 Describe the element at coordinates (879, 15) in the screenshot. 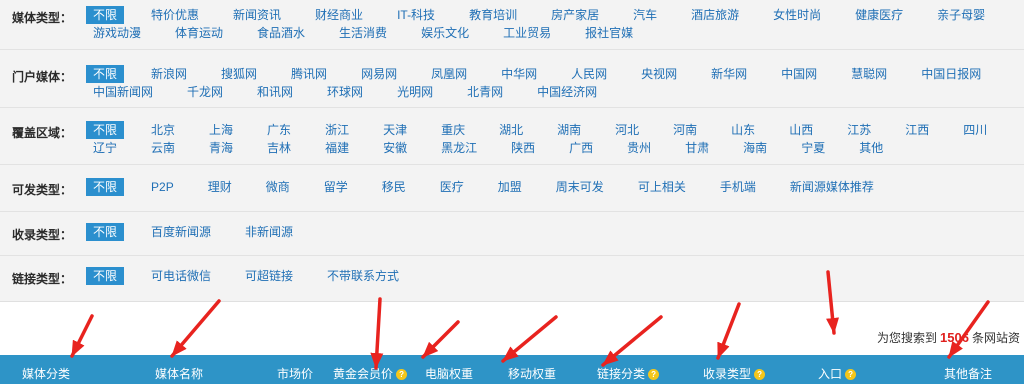

I see `filter-option: 健康医疗` at that location.